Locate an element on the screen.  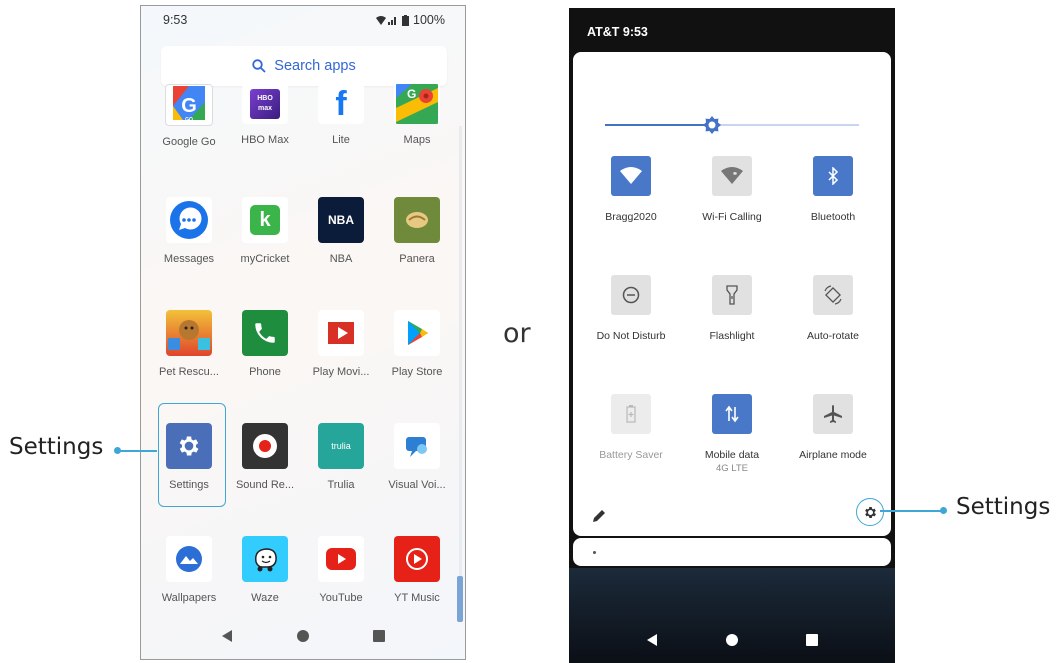
tile-label: Airplane mode is located at coordinates (833, 455).